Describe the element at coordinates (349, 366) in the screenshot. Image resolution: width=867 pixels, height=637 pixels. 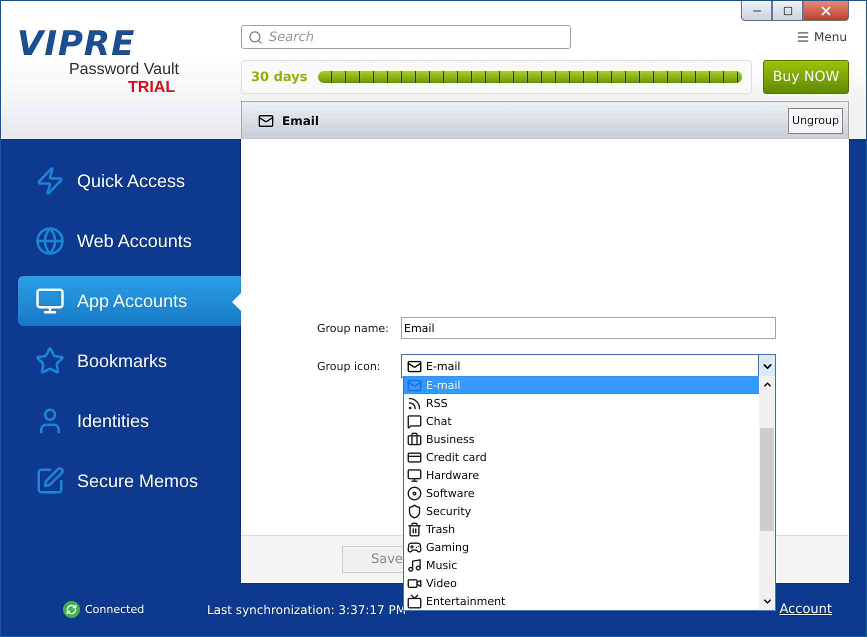
I see `group-icon-label: Group icon:` at that location.